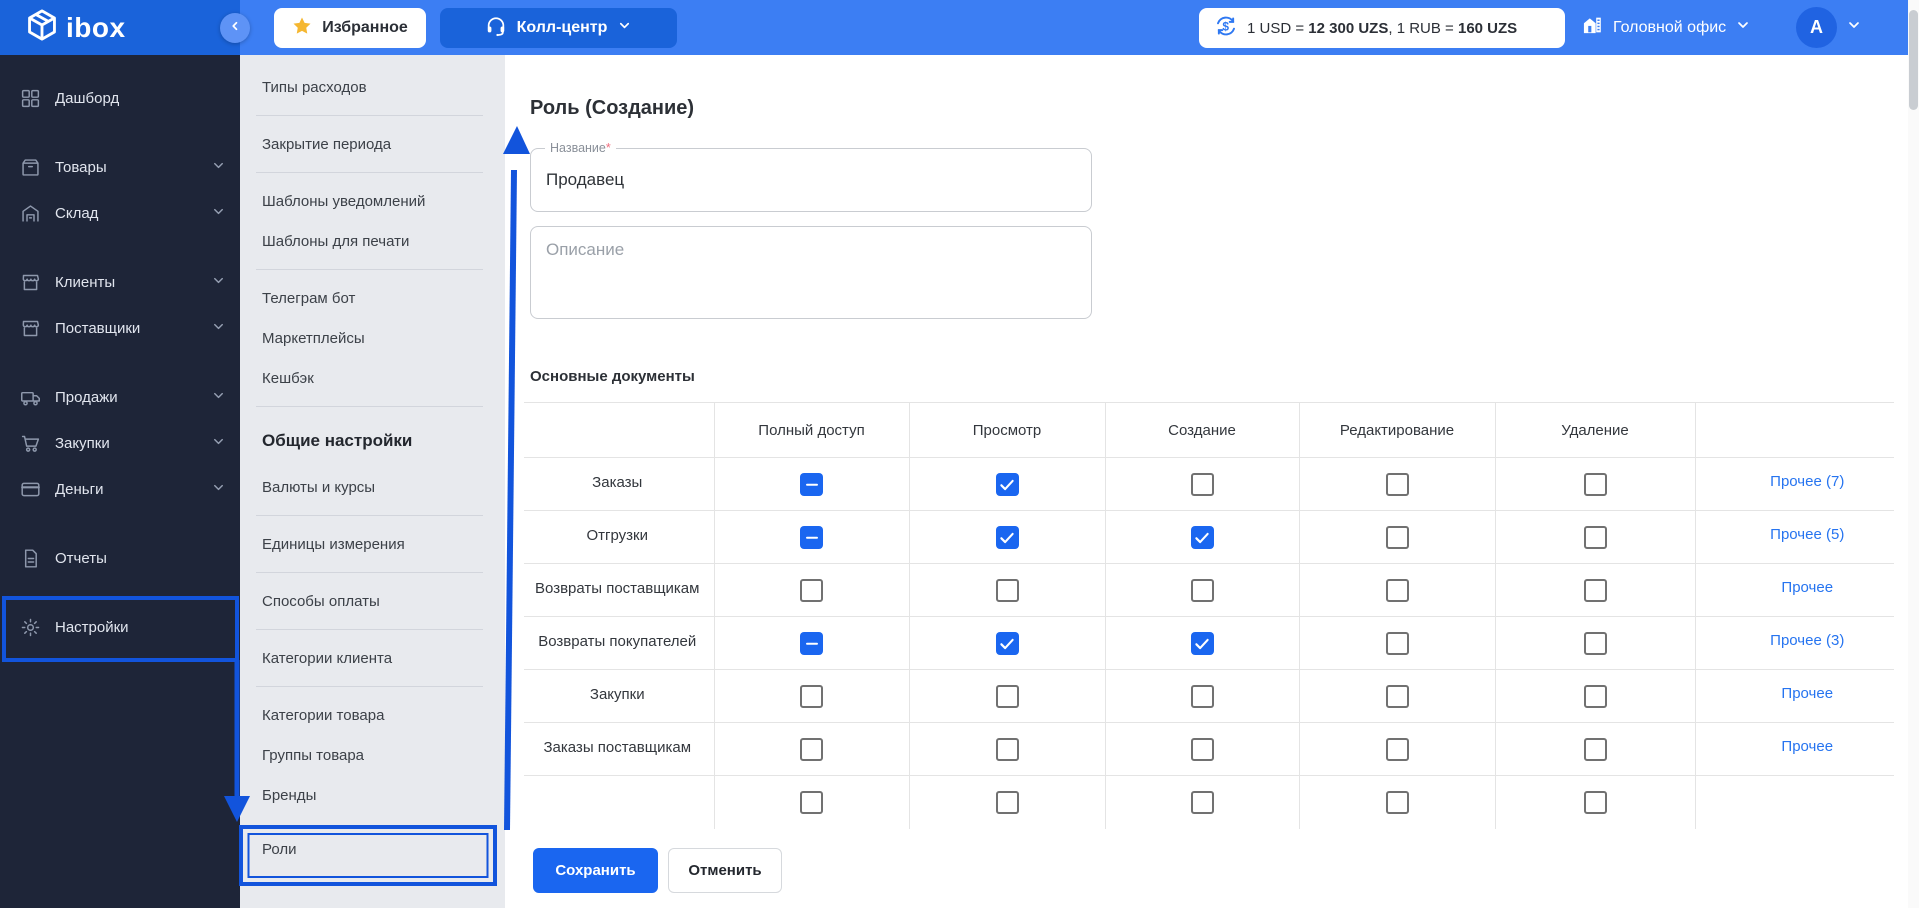 This screenshot has width=1919, height=908. What do you see at coordinates (1807, 534) in the screenshot?
I see `more-link: Прочее (5)` at bounding box center [1807, 534].